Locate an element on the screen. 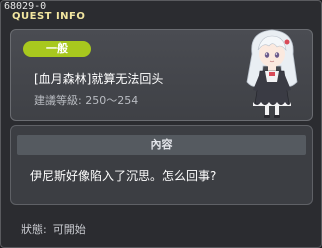 Image resolution: width=322 pixels, height=248 pixels. npc-portrait is located at coordinates (272, 73).